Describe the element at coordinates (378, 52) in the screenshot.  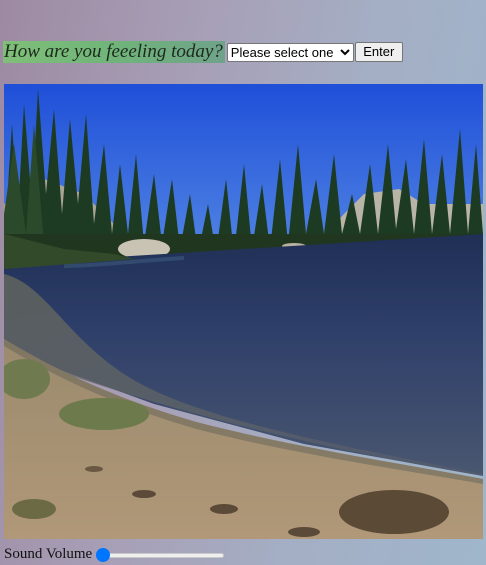
I see `enter-button: Enter` at that location.